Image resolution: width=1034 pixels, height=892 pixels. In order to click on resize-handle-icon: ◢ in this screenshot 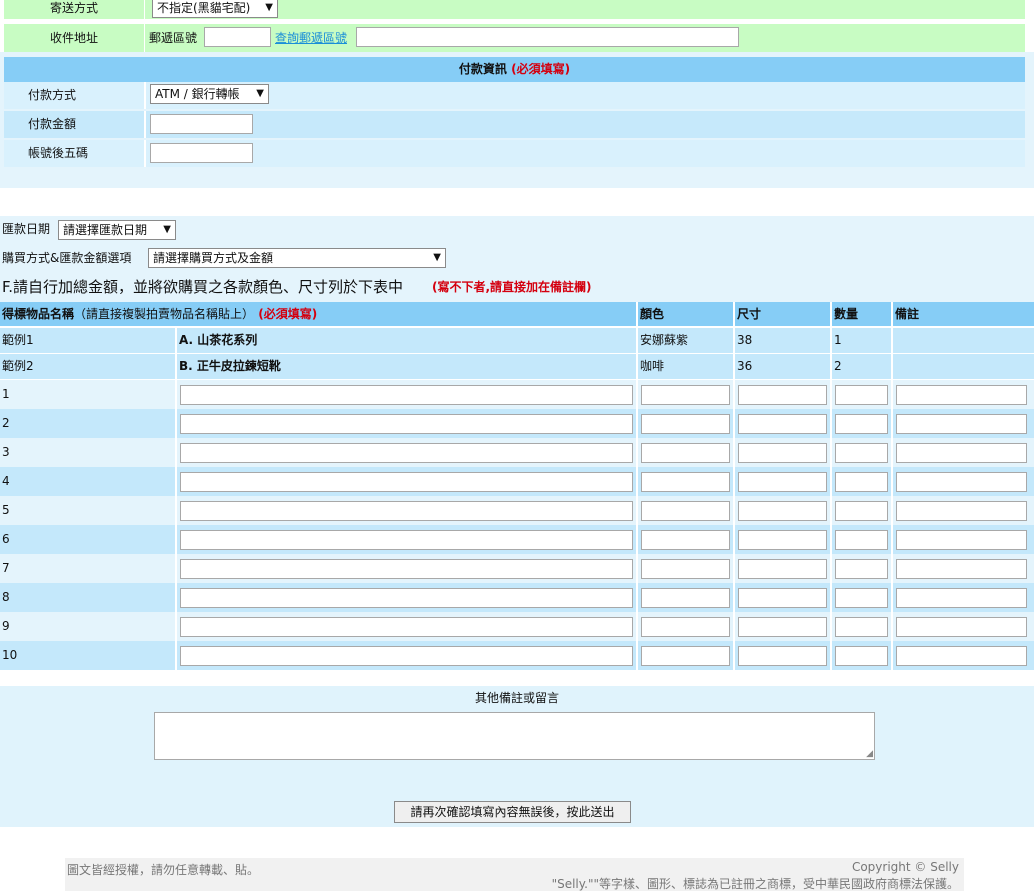, I will do `click(869, 754)`.